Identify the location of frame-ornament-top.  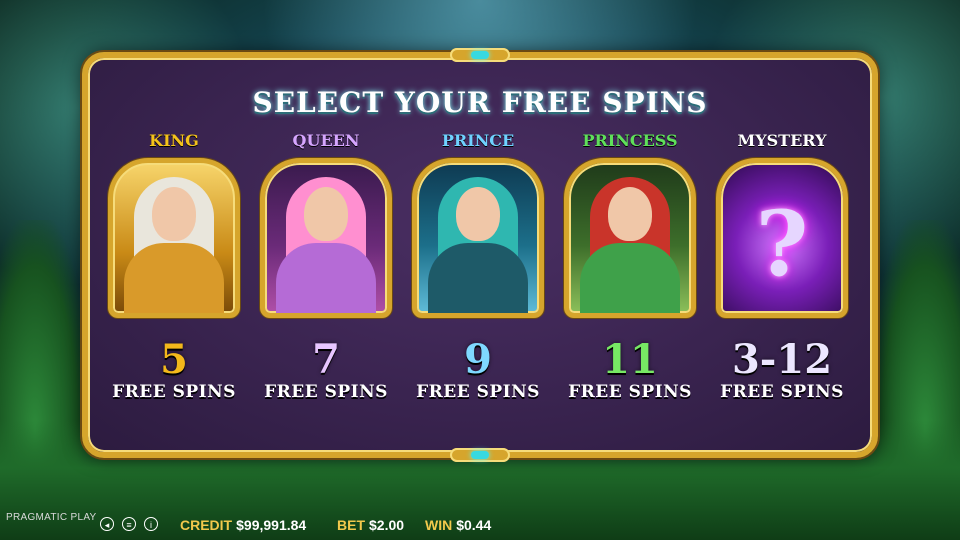
(480, 55).